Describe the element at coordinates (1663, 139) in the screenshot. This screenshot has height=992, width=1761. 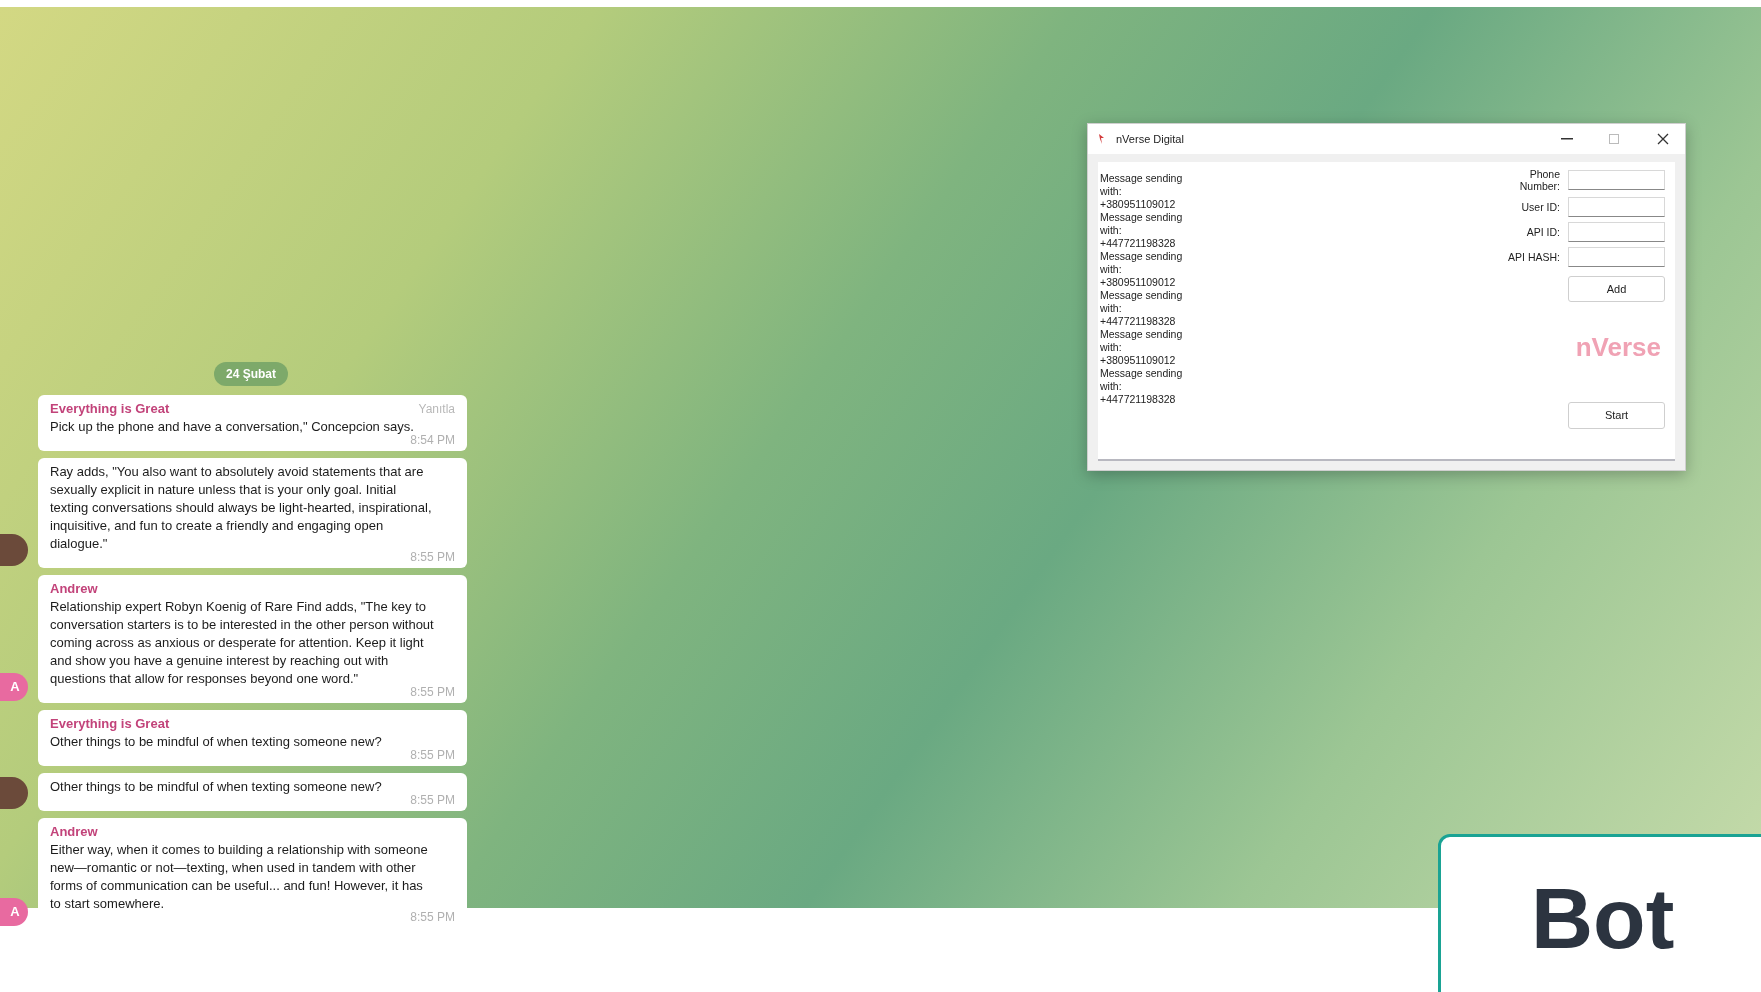
I see `close-icon` at that location.